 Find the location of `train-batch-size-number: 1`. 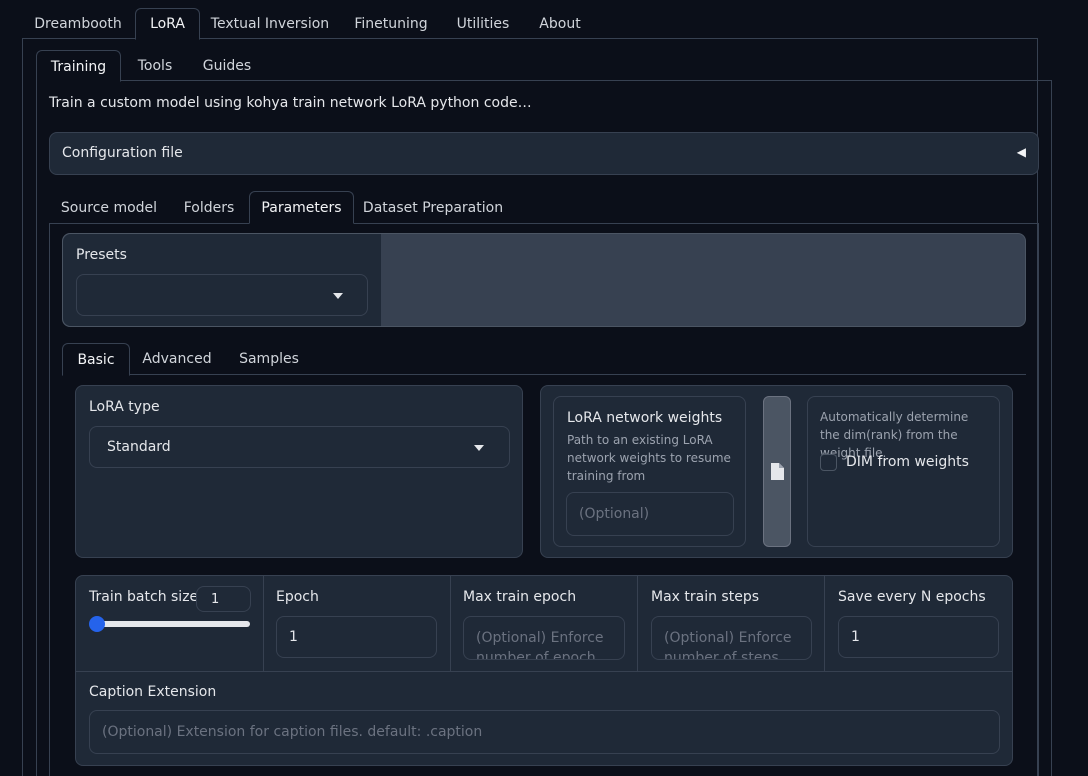

train-batch-size-number: 1 is located at coordinates (223, 599).